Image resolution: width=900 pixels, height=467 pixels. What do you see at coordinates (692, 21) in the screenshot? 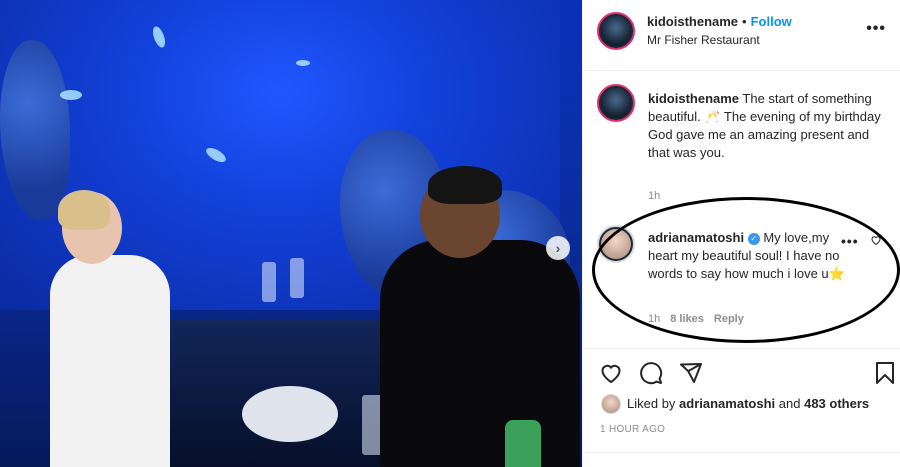
I see `author-username: kidoisthename` at bounding box center [692, 21].